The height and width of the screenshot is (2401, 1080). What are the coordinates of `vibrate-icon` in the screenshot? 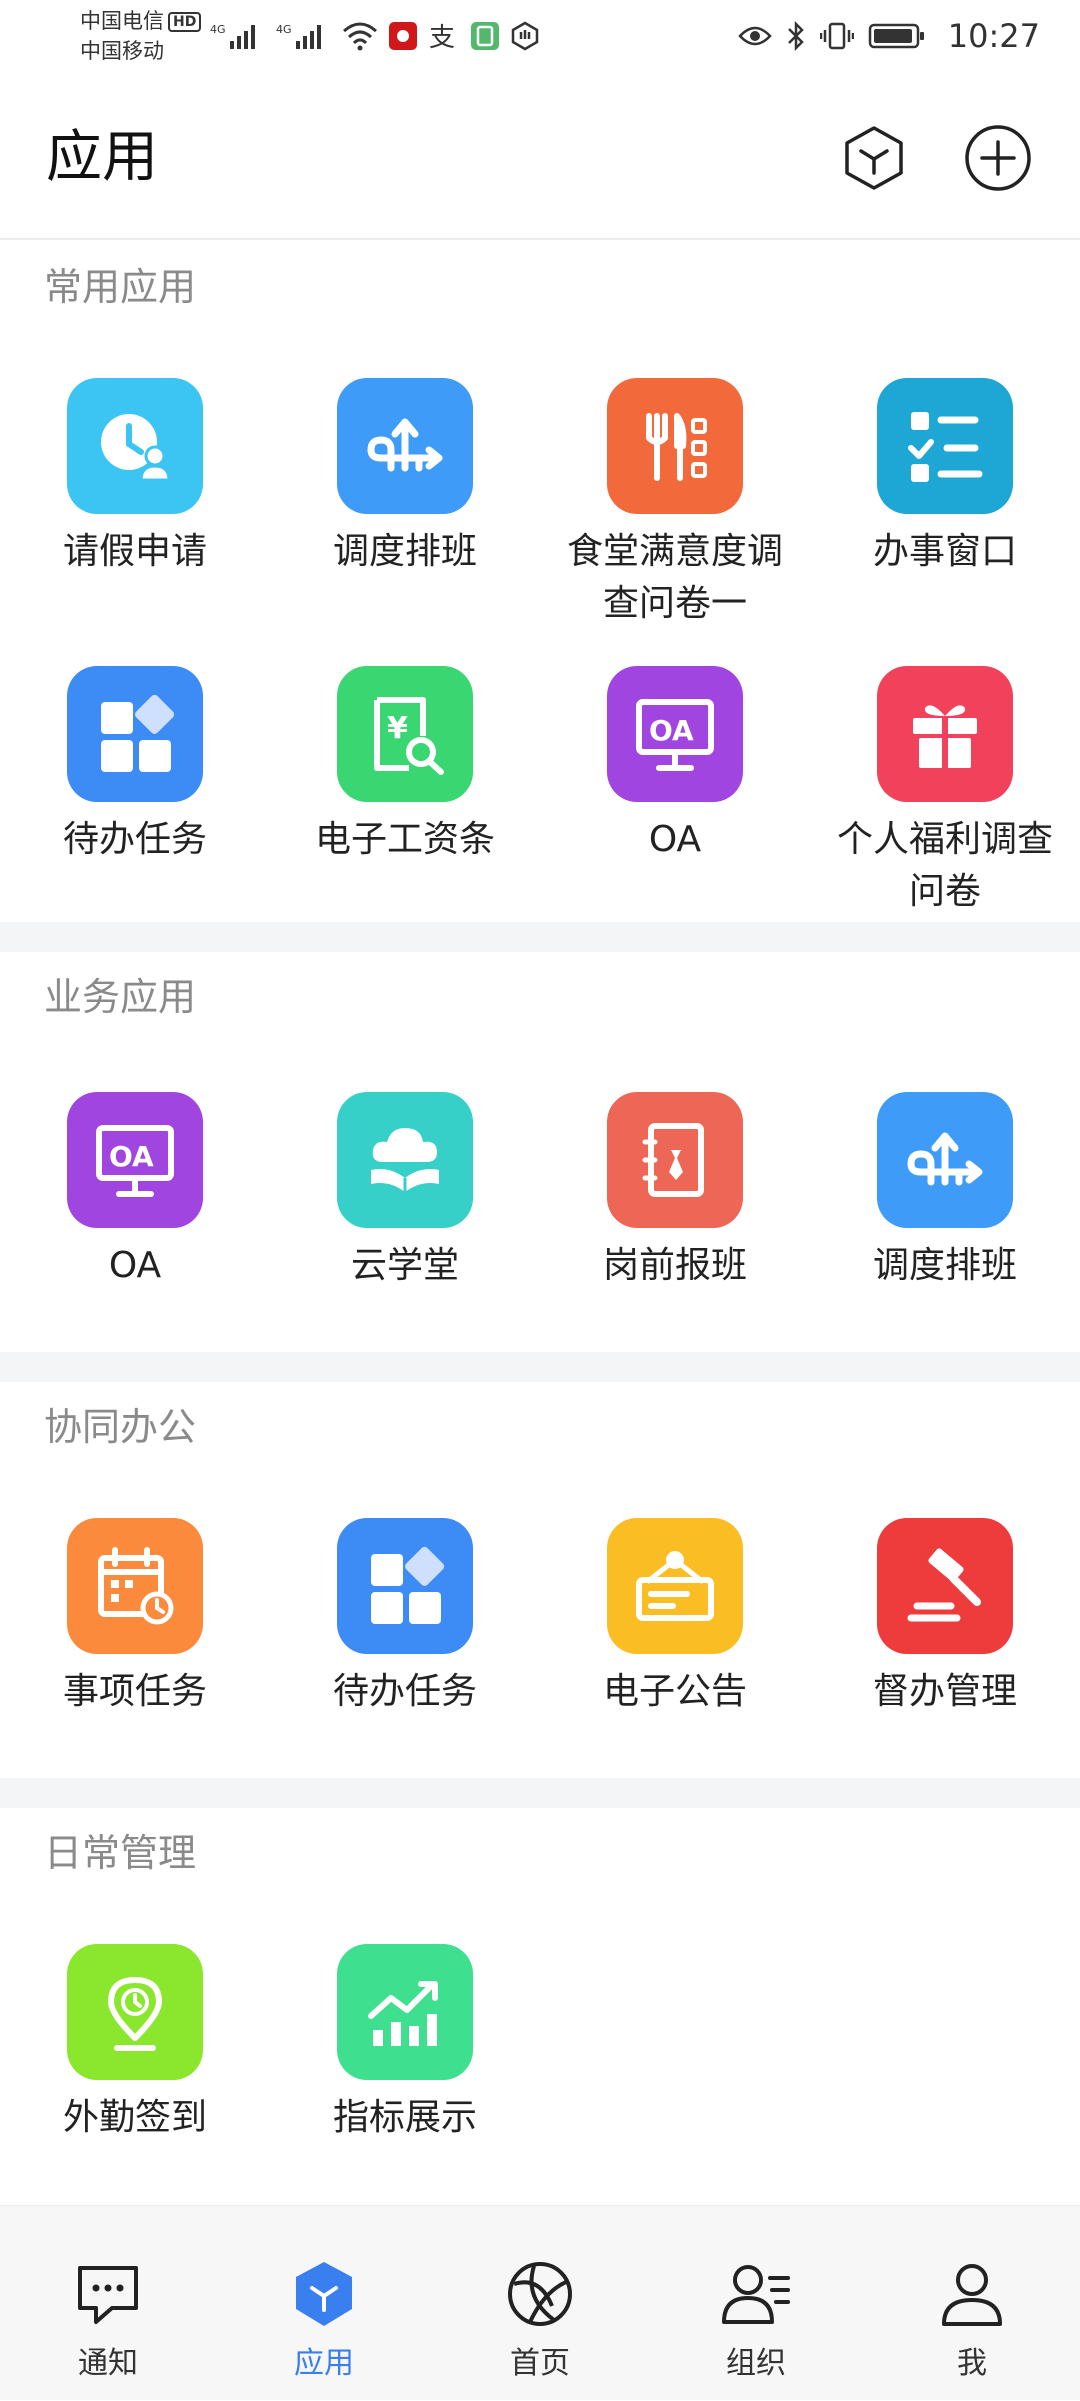 It's located at (836, 36).